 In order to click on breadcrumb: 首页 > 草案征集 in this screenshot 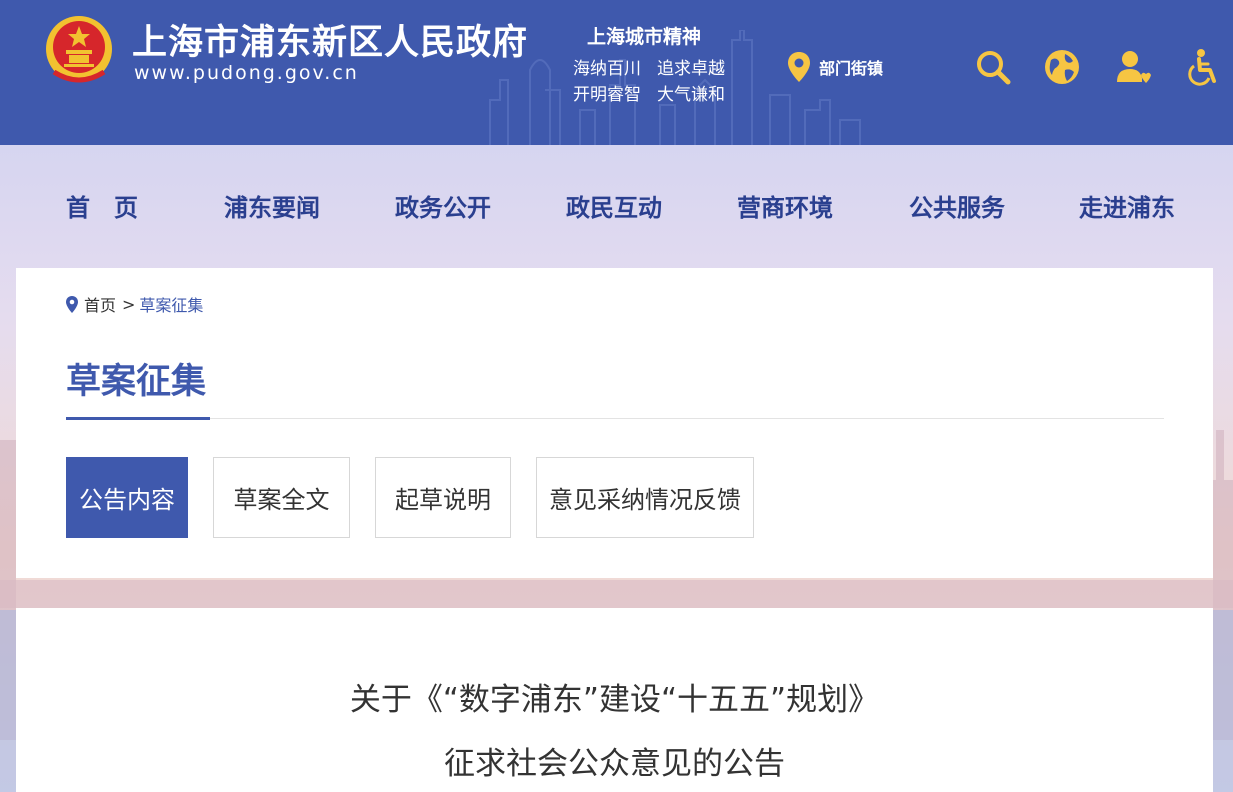, I will do `click(134, 304)`.